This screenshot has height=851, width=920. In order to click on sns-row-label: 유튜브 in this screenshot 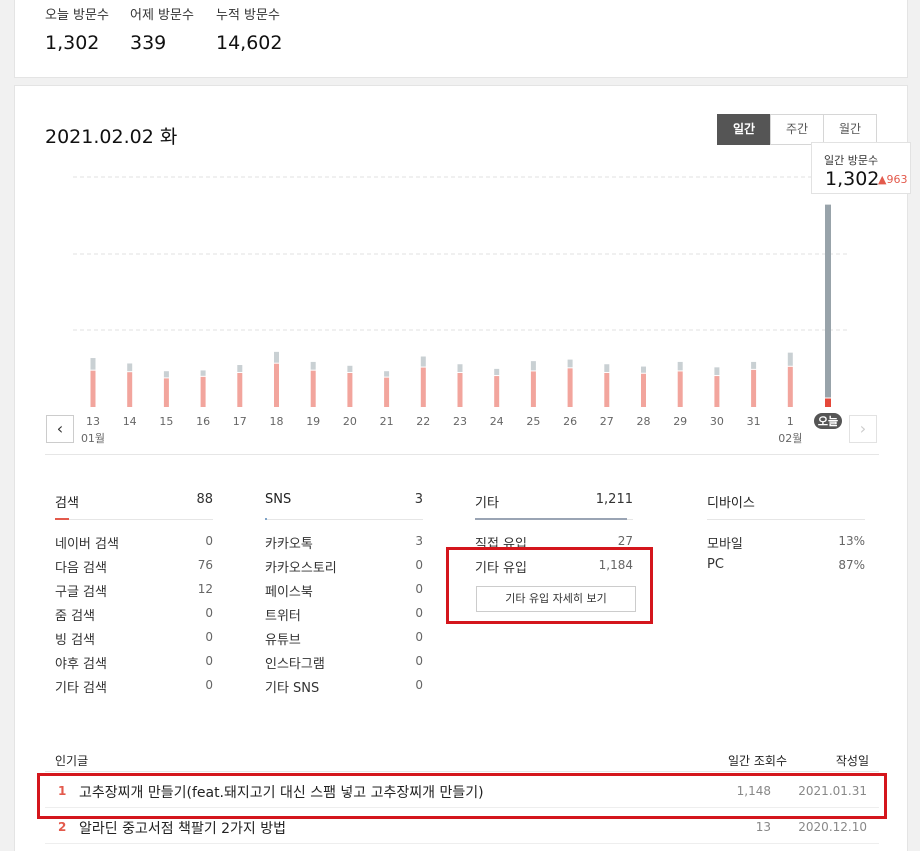, I will do `click(283, 640)`.